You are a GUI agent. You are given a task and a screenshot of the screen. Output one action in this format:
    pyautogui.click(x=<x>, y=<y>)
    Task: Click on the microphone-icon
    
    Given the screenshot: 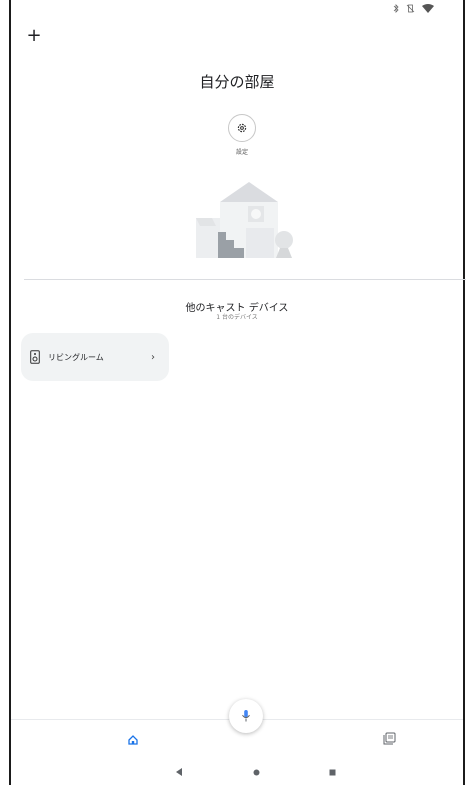 What is the action you would take?
    pyautogui.click(x=246, y=716)
    